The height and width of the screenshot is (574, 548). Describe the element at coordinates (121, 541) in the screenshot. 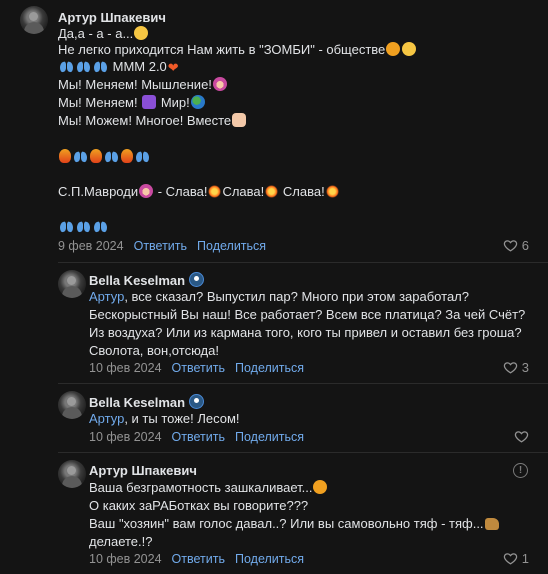

I see `comment-text: делаете.!?` at that location.